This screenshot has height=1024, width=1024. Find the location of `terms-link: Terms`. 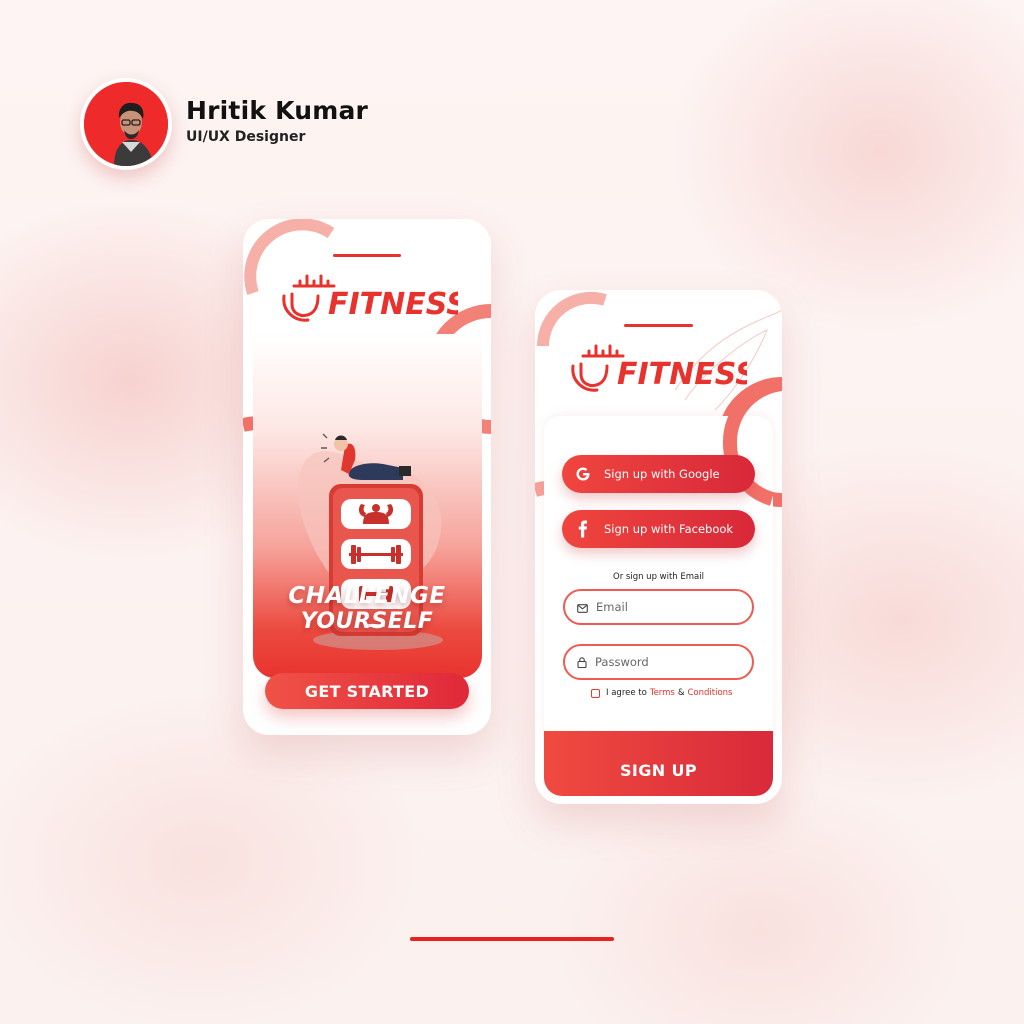

terms-link: Terms is located at coordinates (662, 693).